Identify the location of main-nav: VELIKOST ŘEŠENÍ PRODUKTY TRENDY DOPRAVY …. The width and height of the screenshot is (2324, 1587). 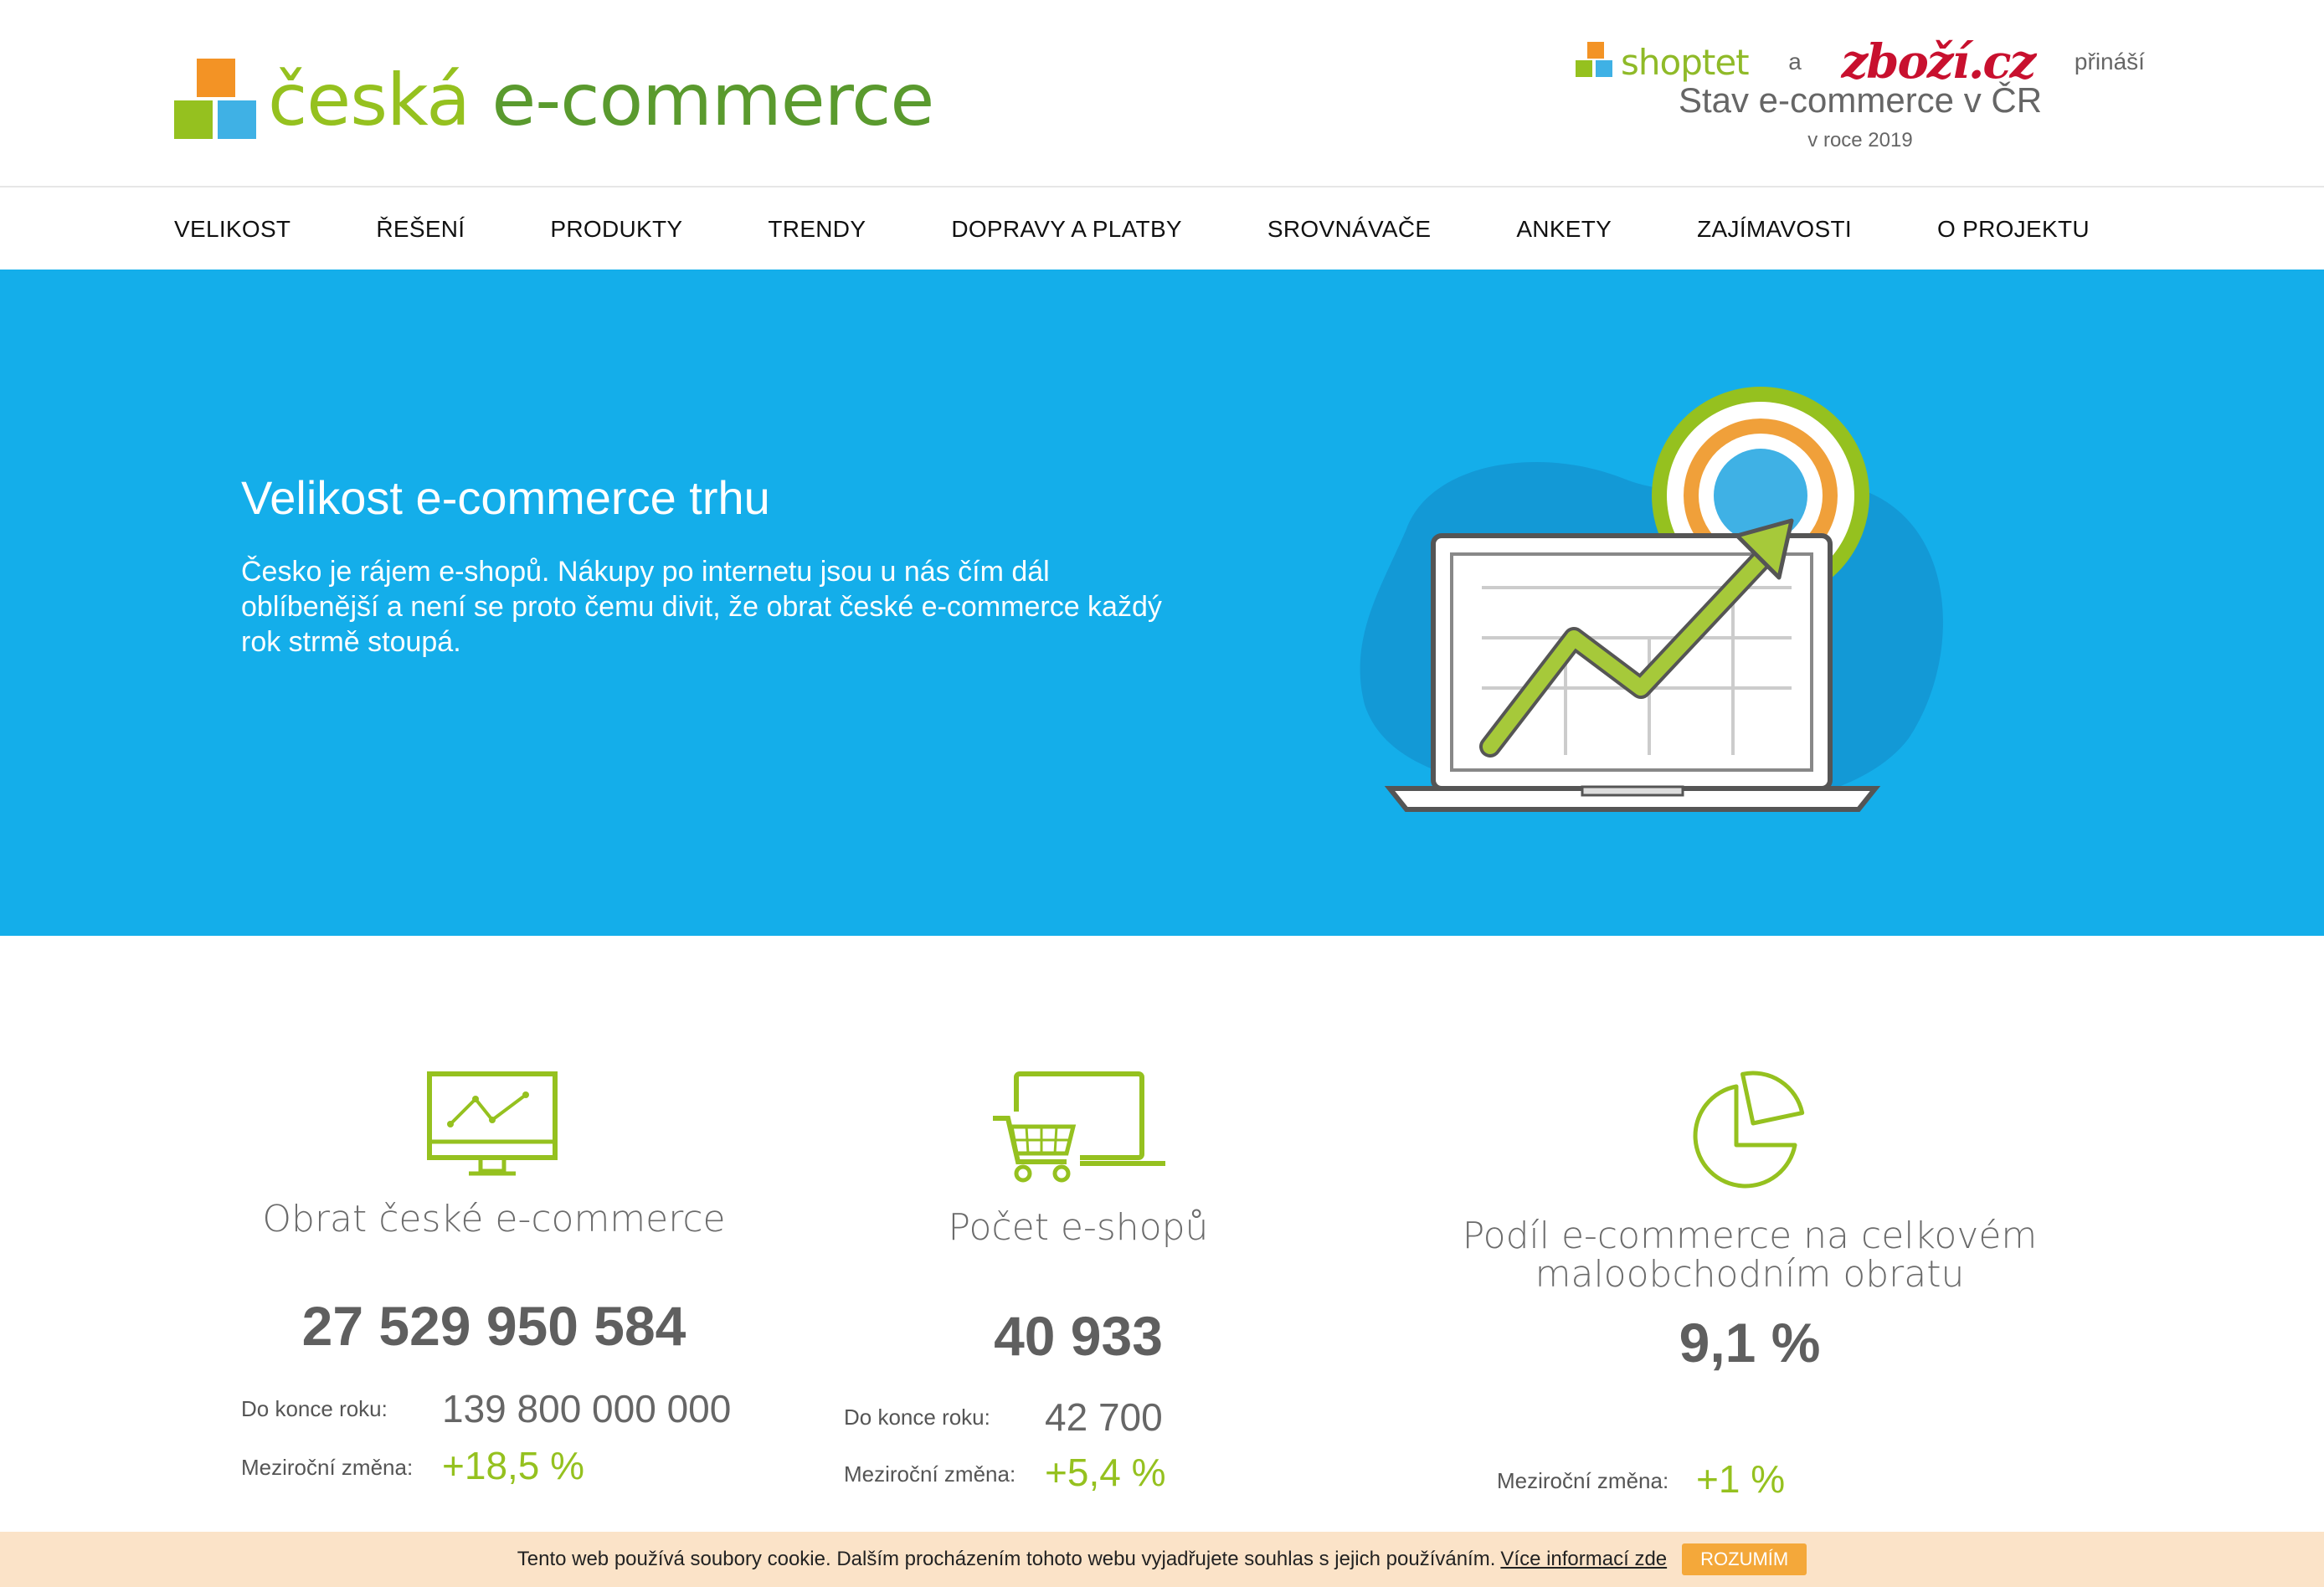
(1162, 229).